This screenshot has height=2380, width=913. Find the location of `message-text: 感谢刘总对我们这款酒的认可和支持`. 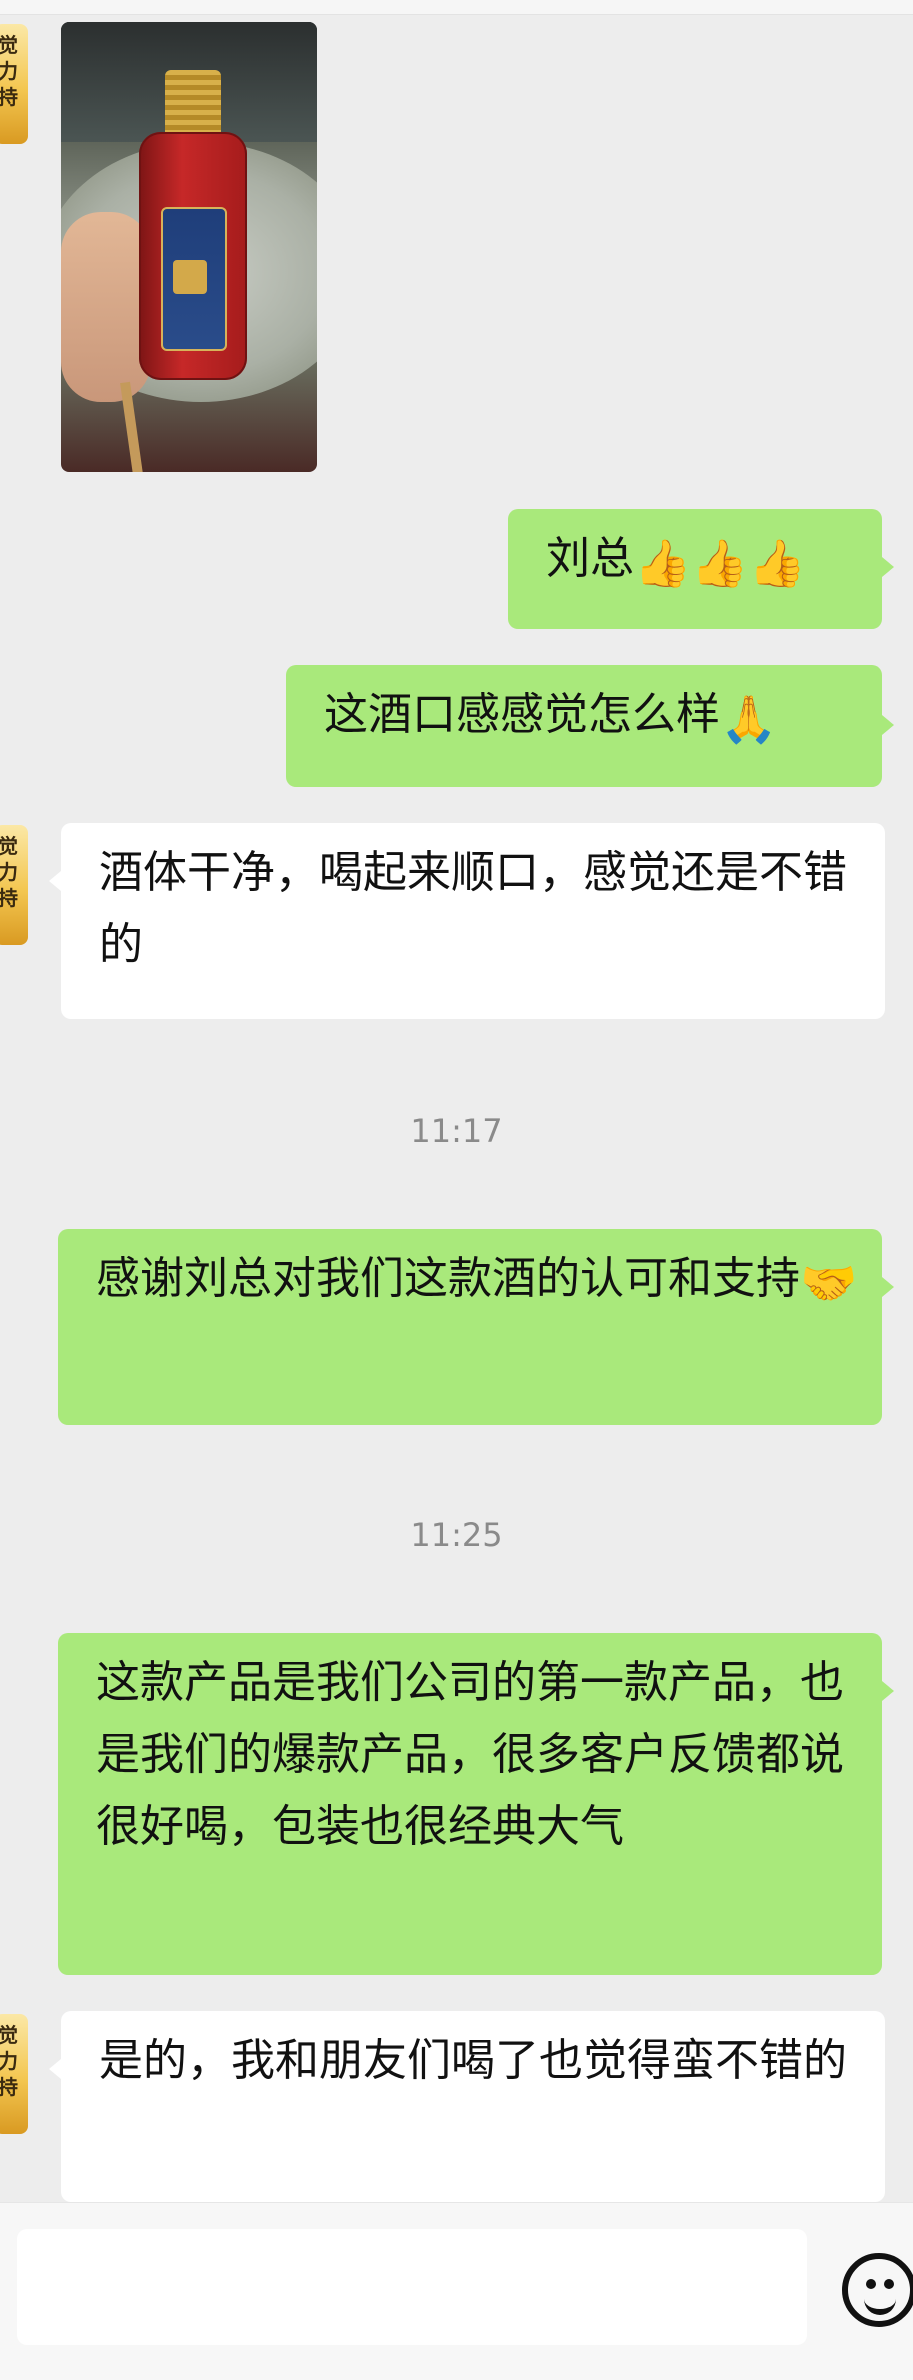

message-text: 感谢刘总对我们这款酒的认可和支持 is located at coordinates (448, 1278).